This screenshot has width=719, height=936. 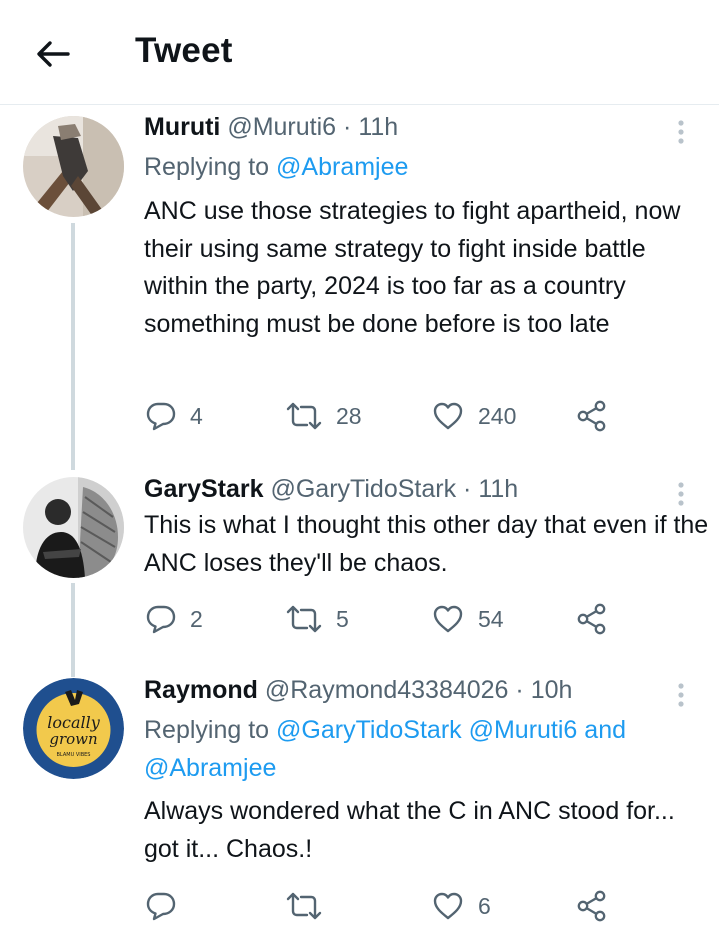 I want to click on retweet-count: 5, so click(x=342, y=618).